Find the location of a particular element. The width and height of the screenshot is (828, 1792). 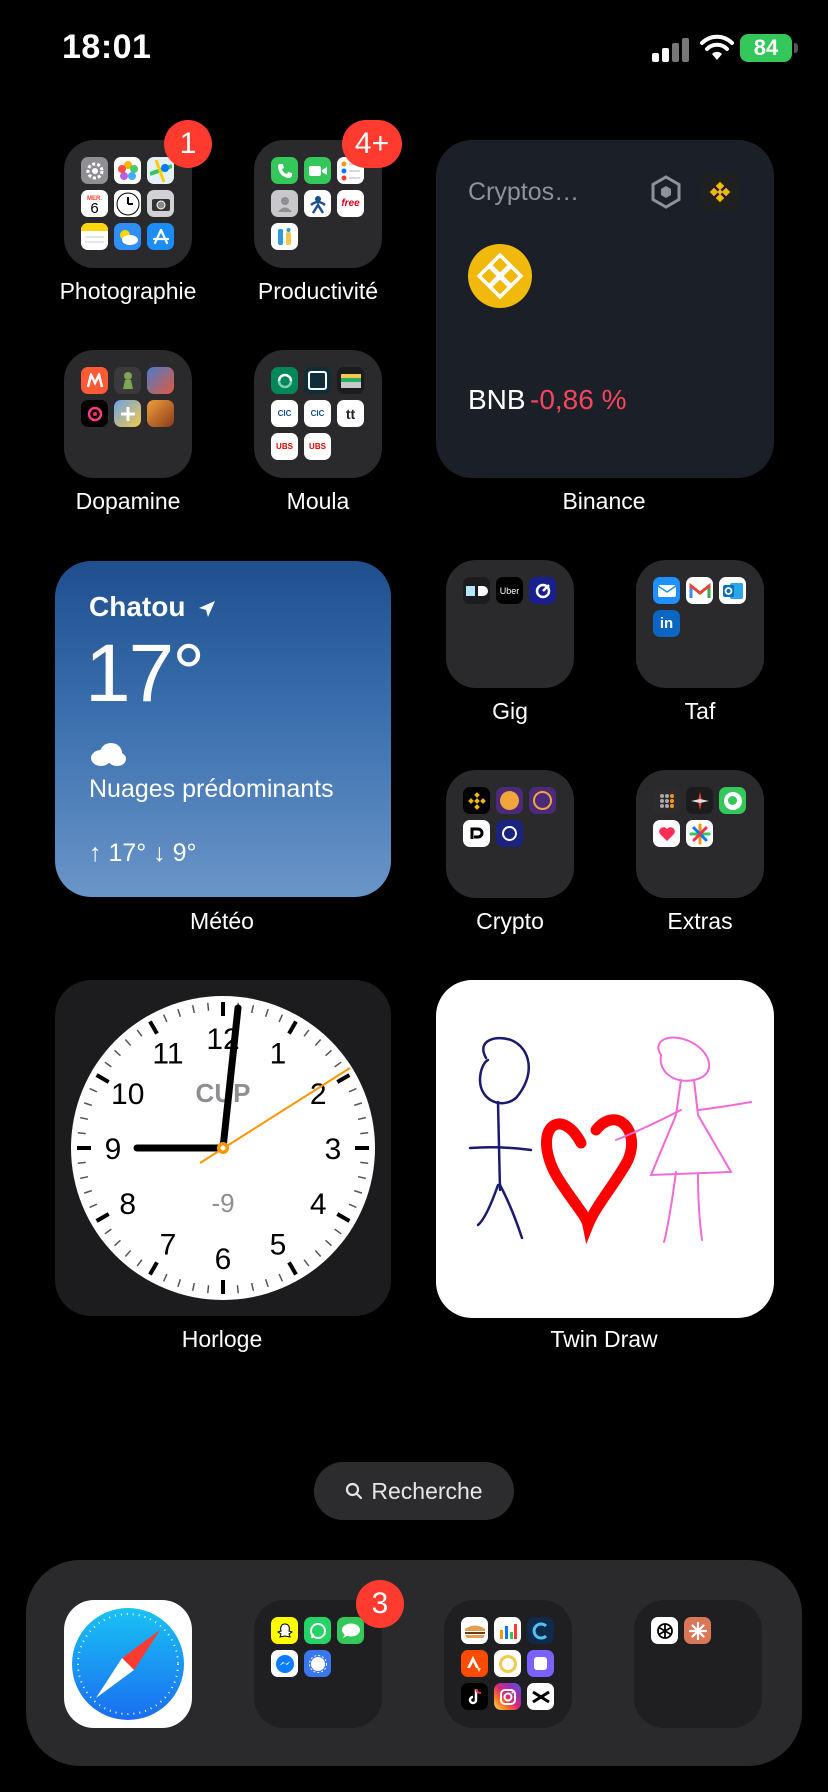

stats-app-icon is located at coordinates (507, 1630).